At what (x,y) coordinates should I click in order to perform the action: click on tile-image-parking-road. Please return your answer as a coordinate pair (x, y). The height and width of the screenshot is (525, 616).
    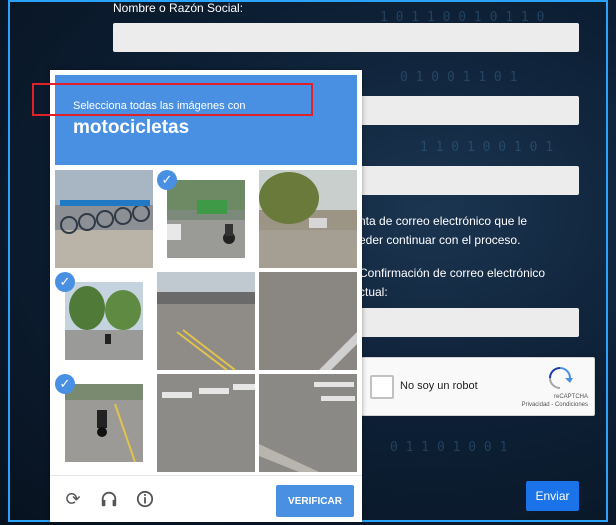
    Looking at the image, I should click on (206, 321).